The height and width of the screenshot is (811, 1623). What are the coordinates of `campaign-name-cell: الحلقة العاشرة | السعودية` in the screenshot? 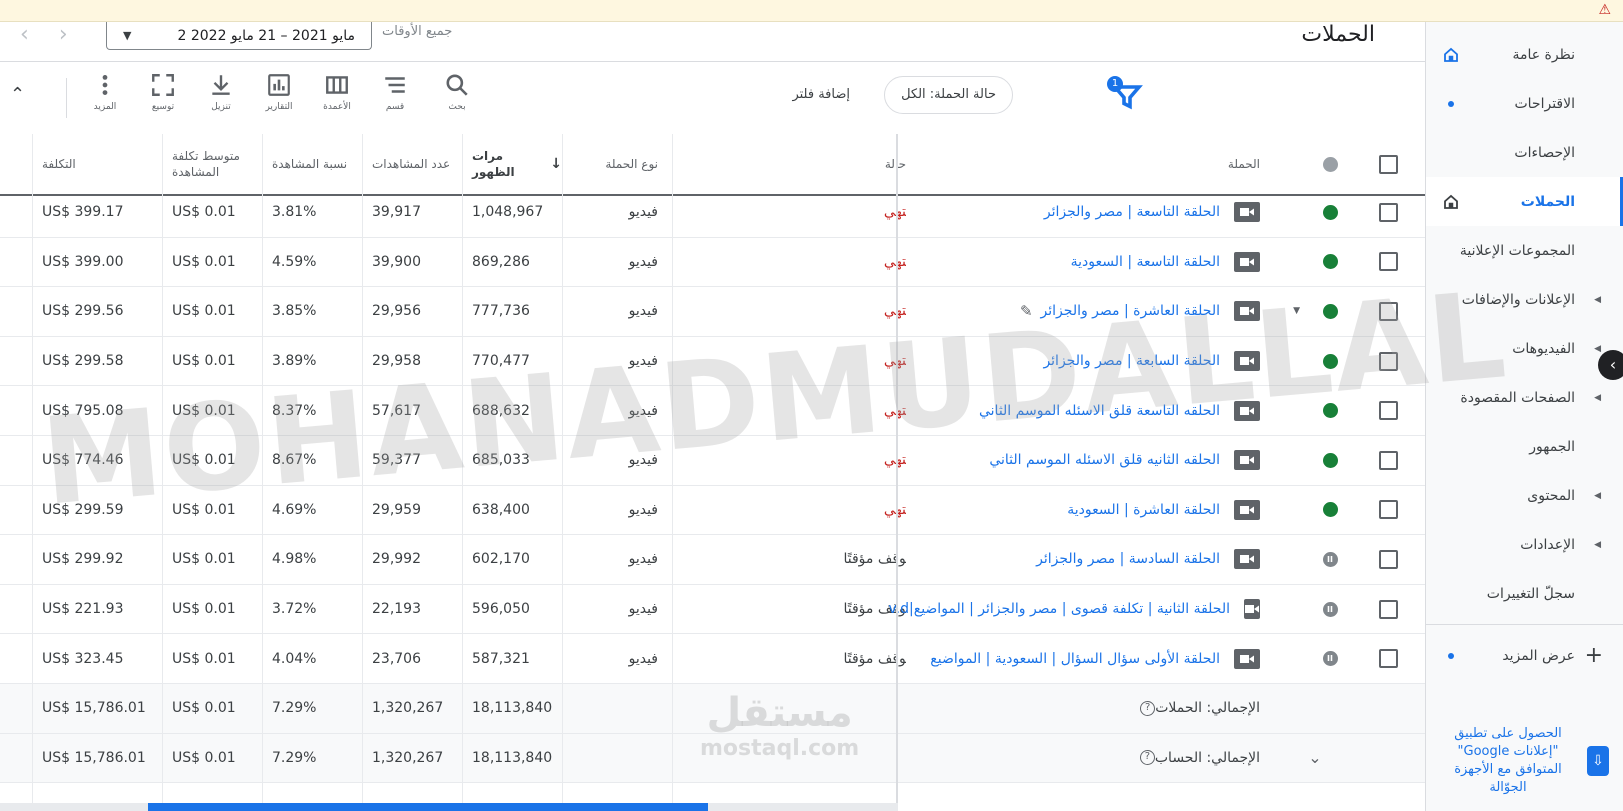 It's located at (1083, 510).